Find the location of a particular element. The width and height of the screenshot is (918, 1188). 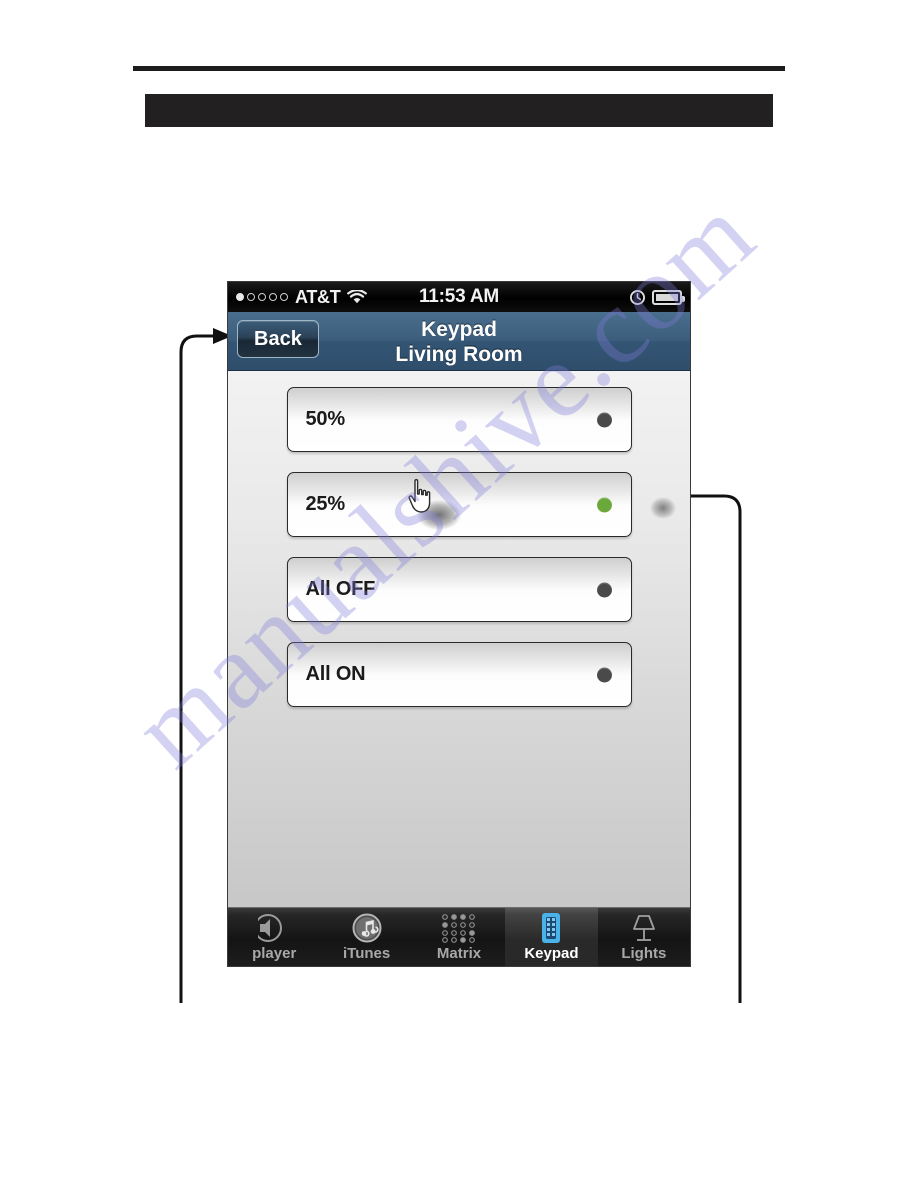

tab-player: player is located at coordinates (274, 937).